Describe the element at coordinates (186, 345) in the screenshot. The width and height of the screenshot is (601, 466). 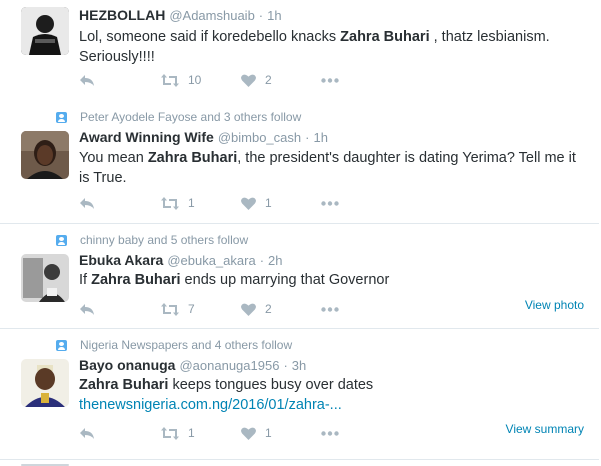
I see `social-context-text: Nigeria Newspapers and 4 others follow` at that location.